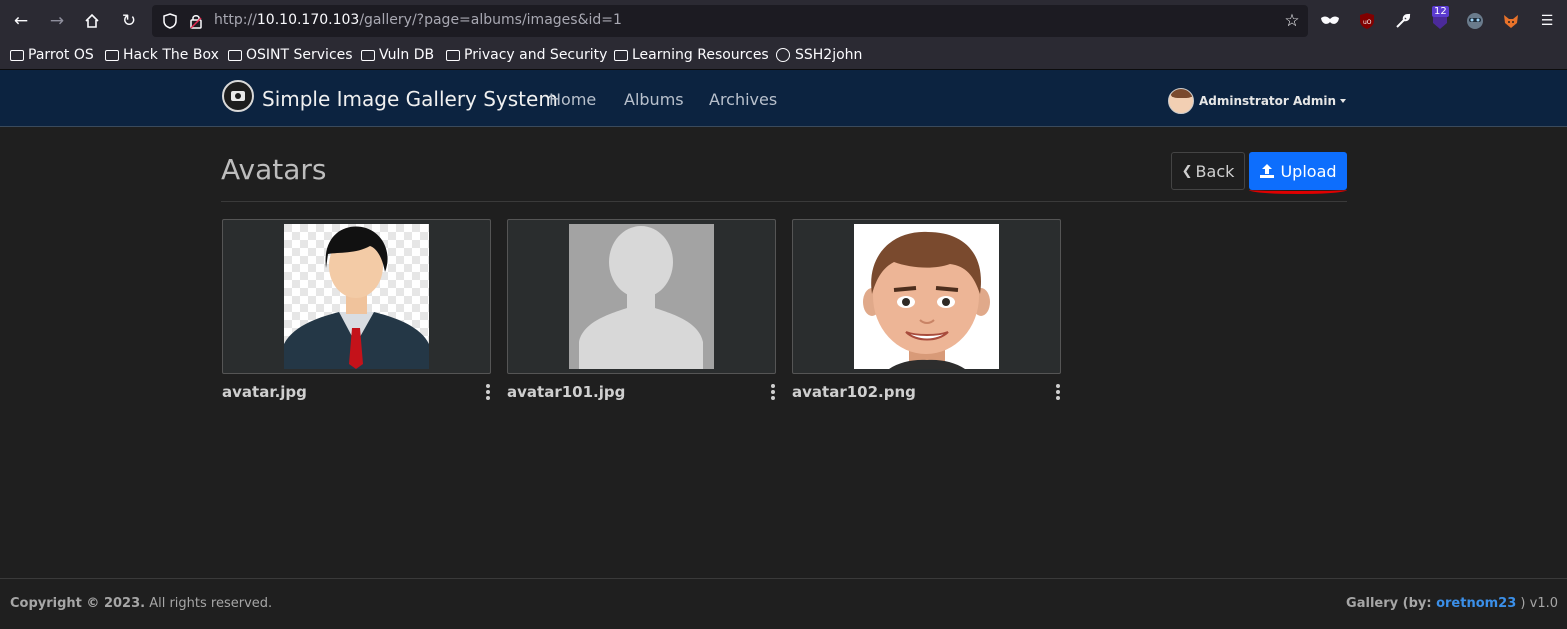 The width and height of the screenshot is (1567, 629). What do you see at coordinates (290, 55) in the screenshot?
I see `bookmark-osint-services: OSINT Services` at bounding box center [290, 55].